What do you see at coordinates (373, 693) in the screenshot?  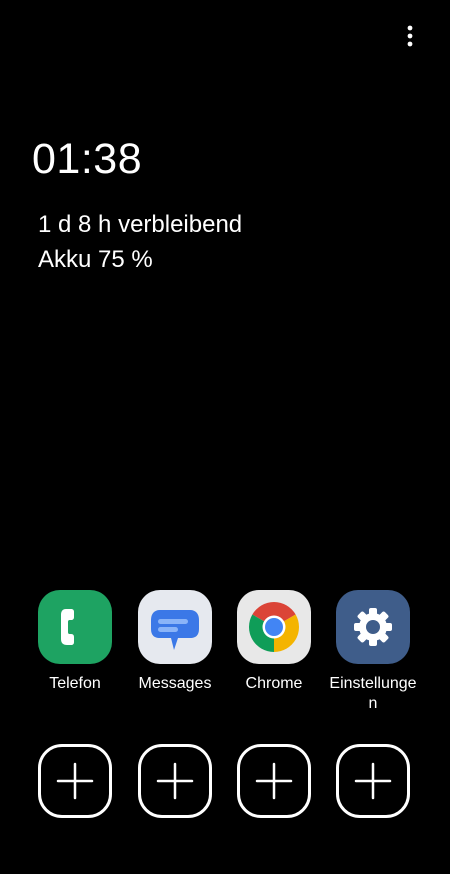 I see `app-label-einstellungen: Einstellungen` at bounding box center [373, 693].